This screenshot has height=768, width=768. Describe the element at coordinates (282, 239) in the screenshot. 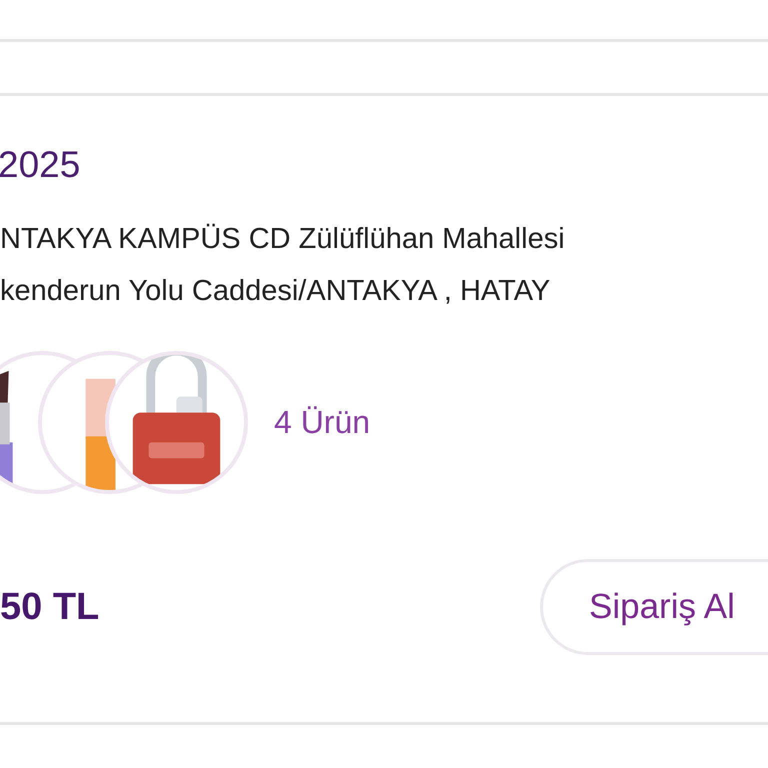

I see `address-line: NTAKYA KAMPÜS CD Zülüflühan Mahallesi` at that location.